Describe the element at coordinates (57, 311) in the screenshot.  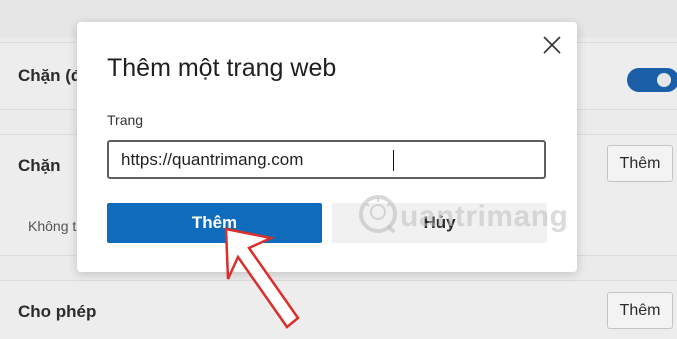
I see `allow-row-label: Cho phép` at that location.